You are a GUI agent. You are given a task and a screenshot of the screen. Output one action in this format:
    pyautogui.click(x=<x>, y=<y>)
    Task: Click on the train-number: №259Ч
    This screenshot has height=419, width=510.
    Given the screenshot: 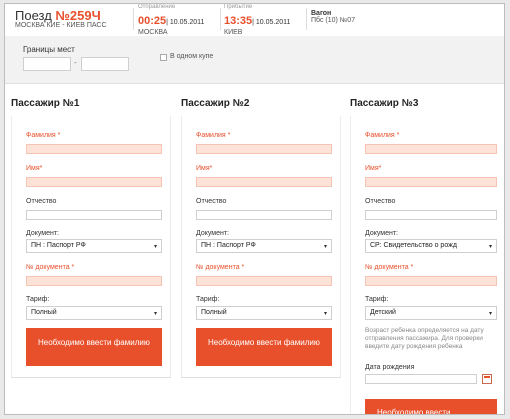 What is the action you would take?
    pyautogui.click(x=78, y=15)
    